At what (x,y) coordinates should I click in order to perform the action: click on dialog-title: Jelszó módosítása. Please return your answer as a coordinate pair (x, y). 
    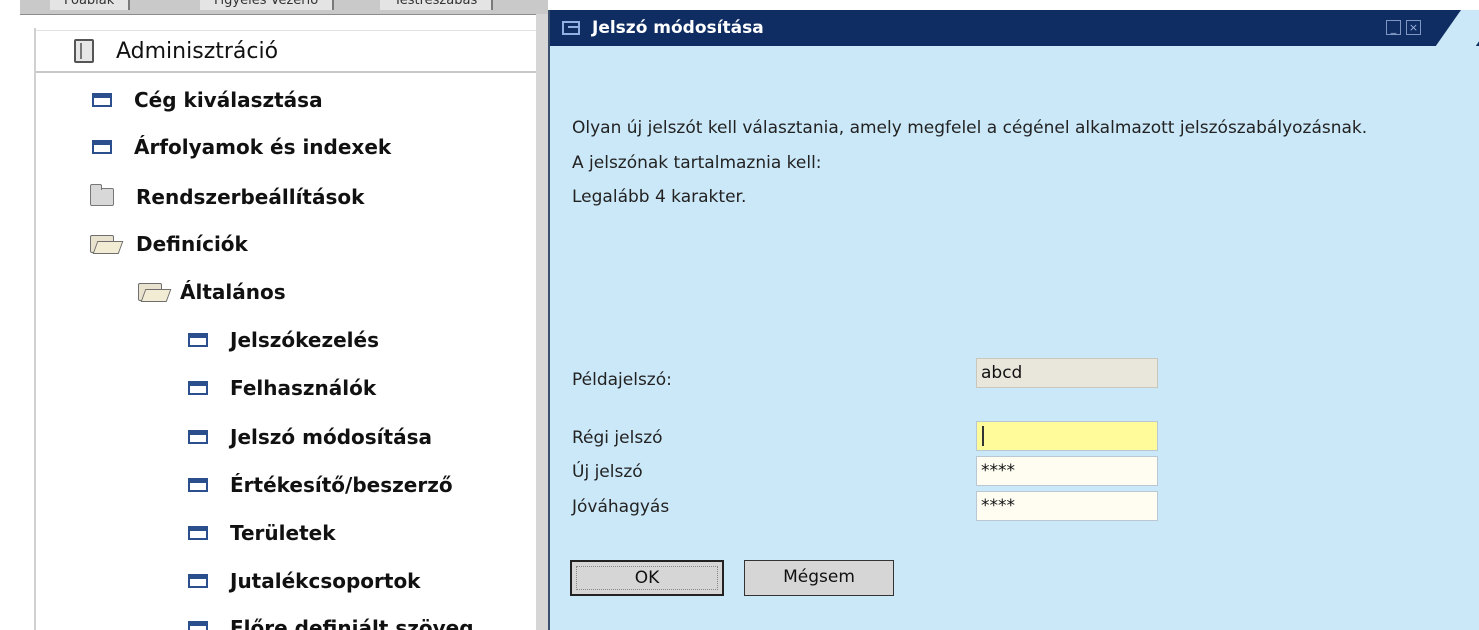
    Looking at the image, I should click on (678, 28).